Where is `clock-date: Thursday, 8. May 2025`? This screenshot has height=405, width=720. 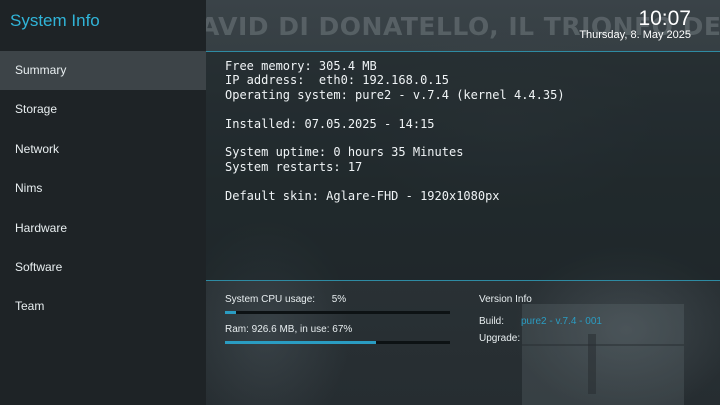
clock-date: Thursday, 8. May 2025 is located at coordinates (635, 35).